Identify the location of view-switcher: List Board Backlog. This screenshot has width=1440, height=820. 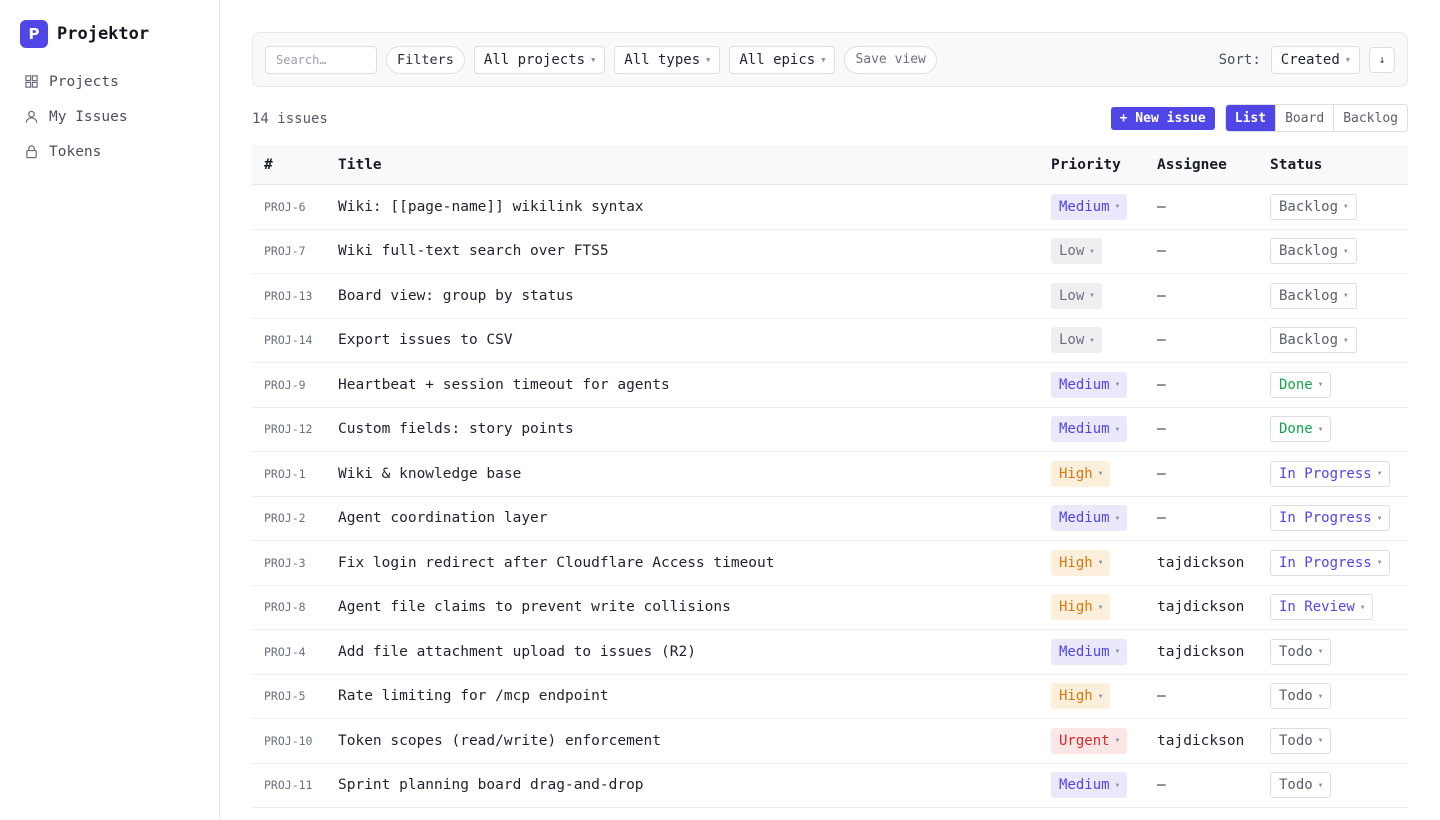
(1316, 118).